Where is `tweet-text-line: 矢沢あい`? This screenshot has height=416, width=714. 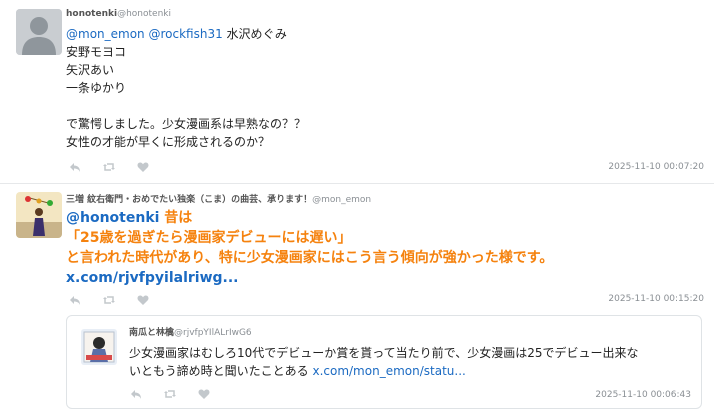
tweet-text-line: 矢沢あい is located at coordinates (90, 70).